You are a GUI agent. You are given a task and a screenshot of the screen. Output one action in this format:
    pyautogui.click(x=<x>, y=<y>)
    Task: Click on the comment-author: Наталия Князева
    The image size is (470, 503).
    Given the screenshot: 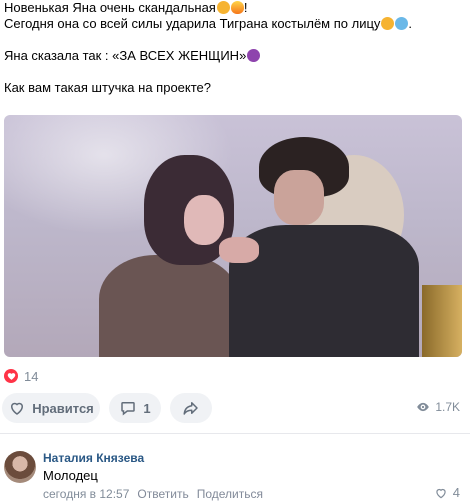 What is the action you would take?
    pyautogui.click(x=93, y=458)
    